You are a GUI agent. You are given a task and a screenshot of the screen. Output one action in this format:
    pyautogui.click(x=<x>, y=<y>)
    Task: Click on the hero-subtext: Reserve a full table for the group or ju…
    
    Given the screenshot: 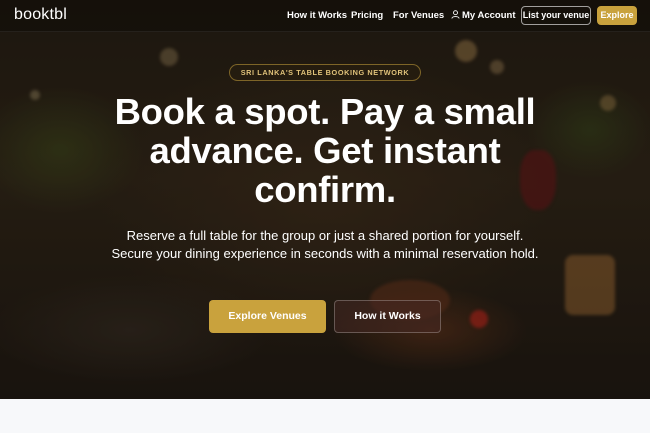 What is the action you would take?
    pyautogui.click(x=325, y=244)
    